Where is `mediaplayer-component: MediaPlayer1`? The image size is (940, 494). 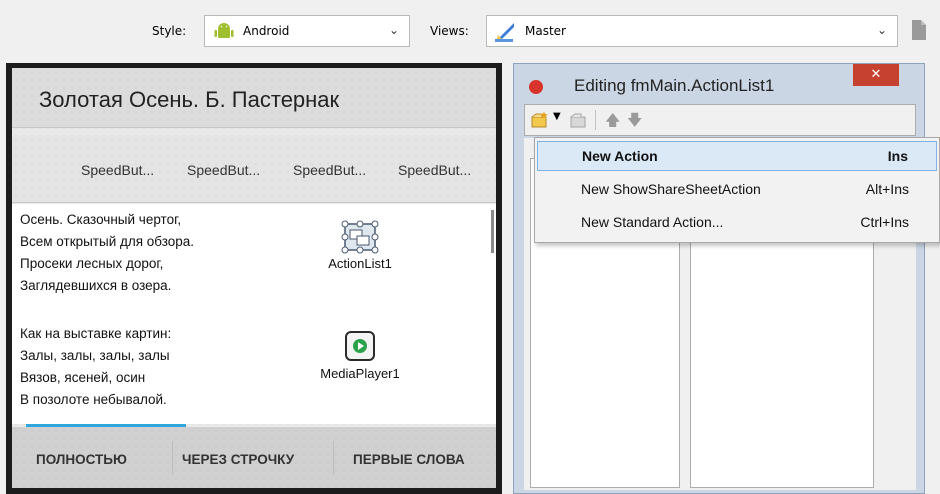
mediaplayer-component: MediaPlayer1 is located at coordinates (360, 355).